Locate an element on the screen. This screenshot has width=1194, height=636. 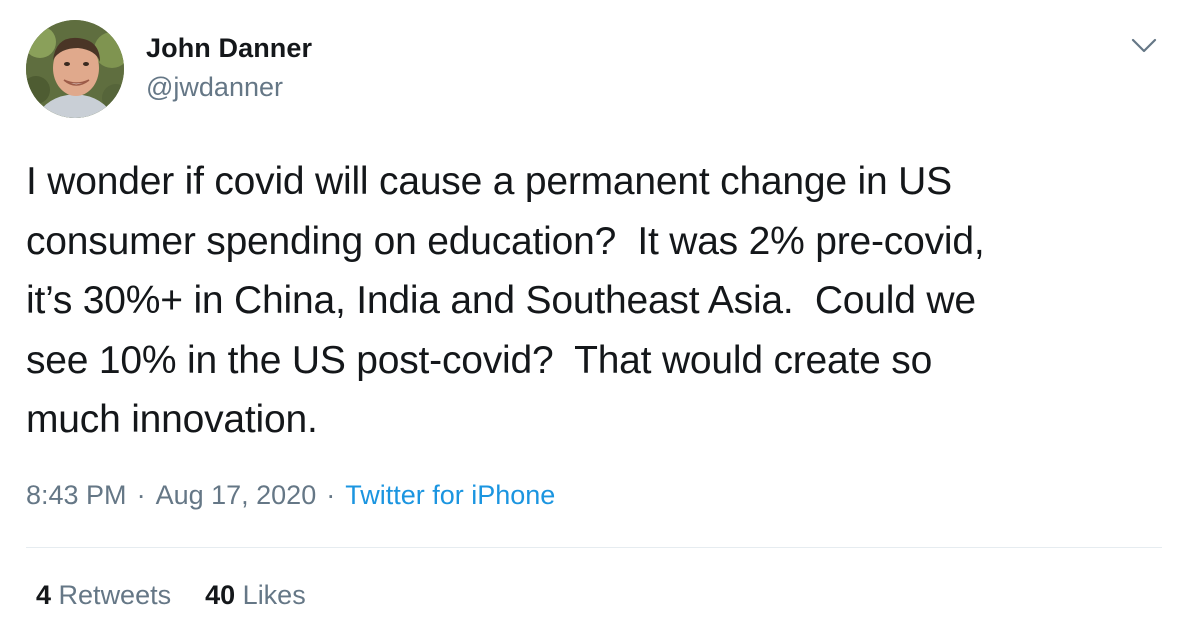
likes-stat: 40 Likes is located at coordinates (255, 595).